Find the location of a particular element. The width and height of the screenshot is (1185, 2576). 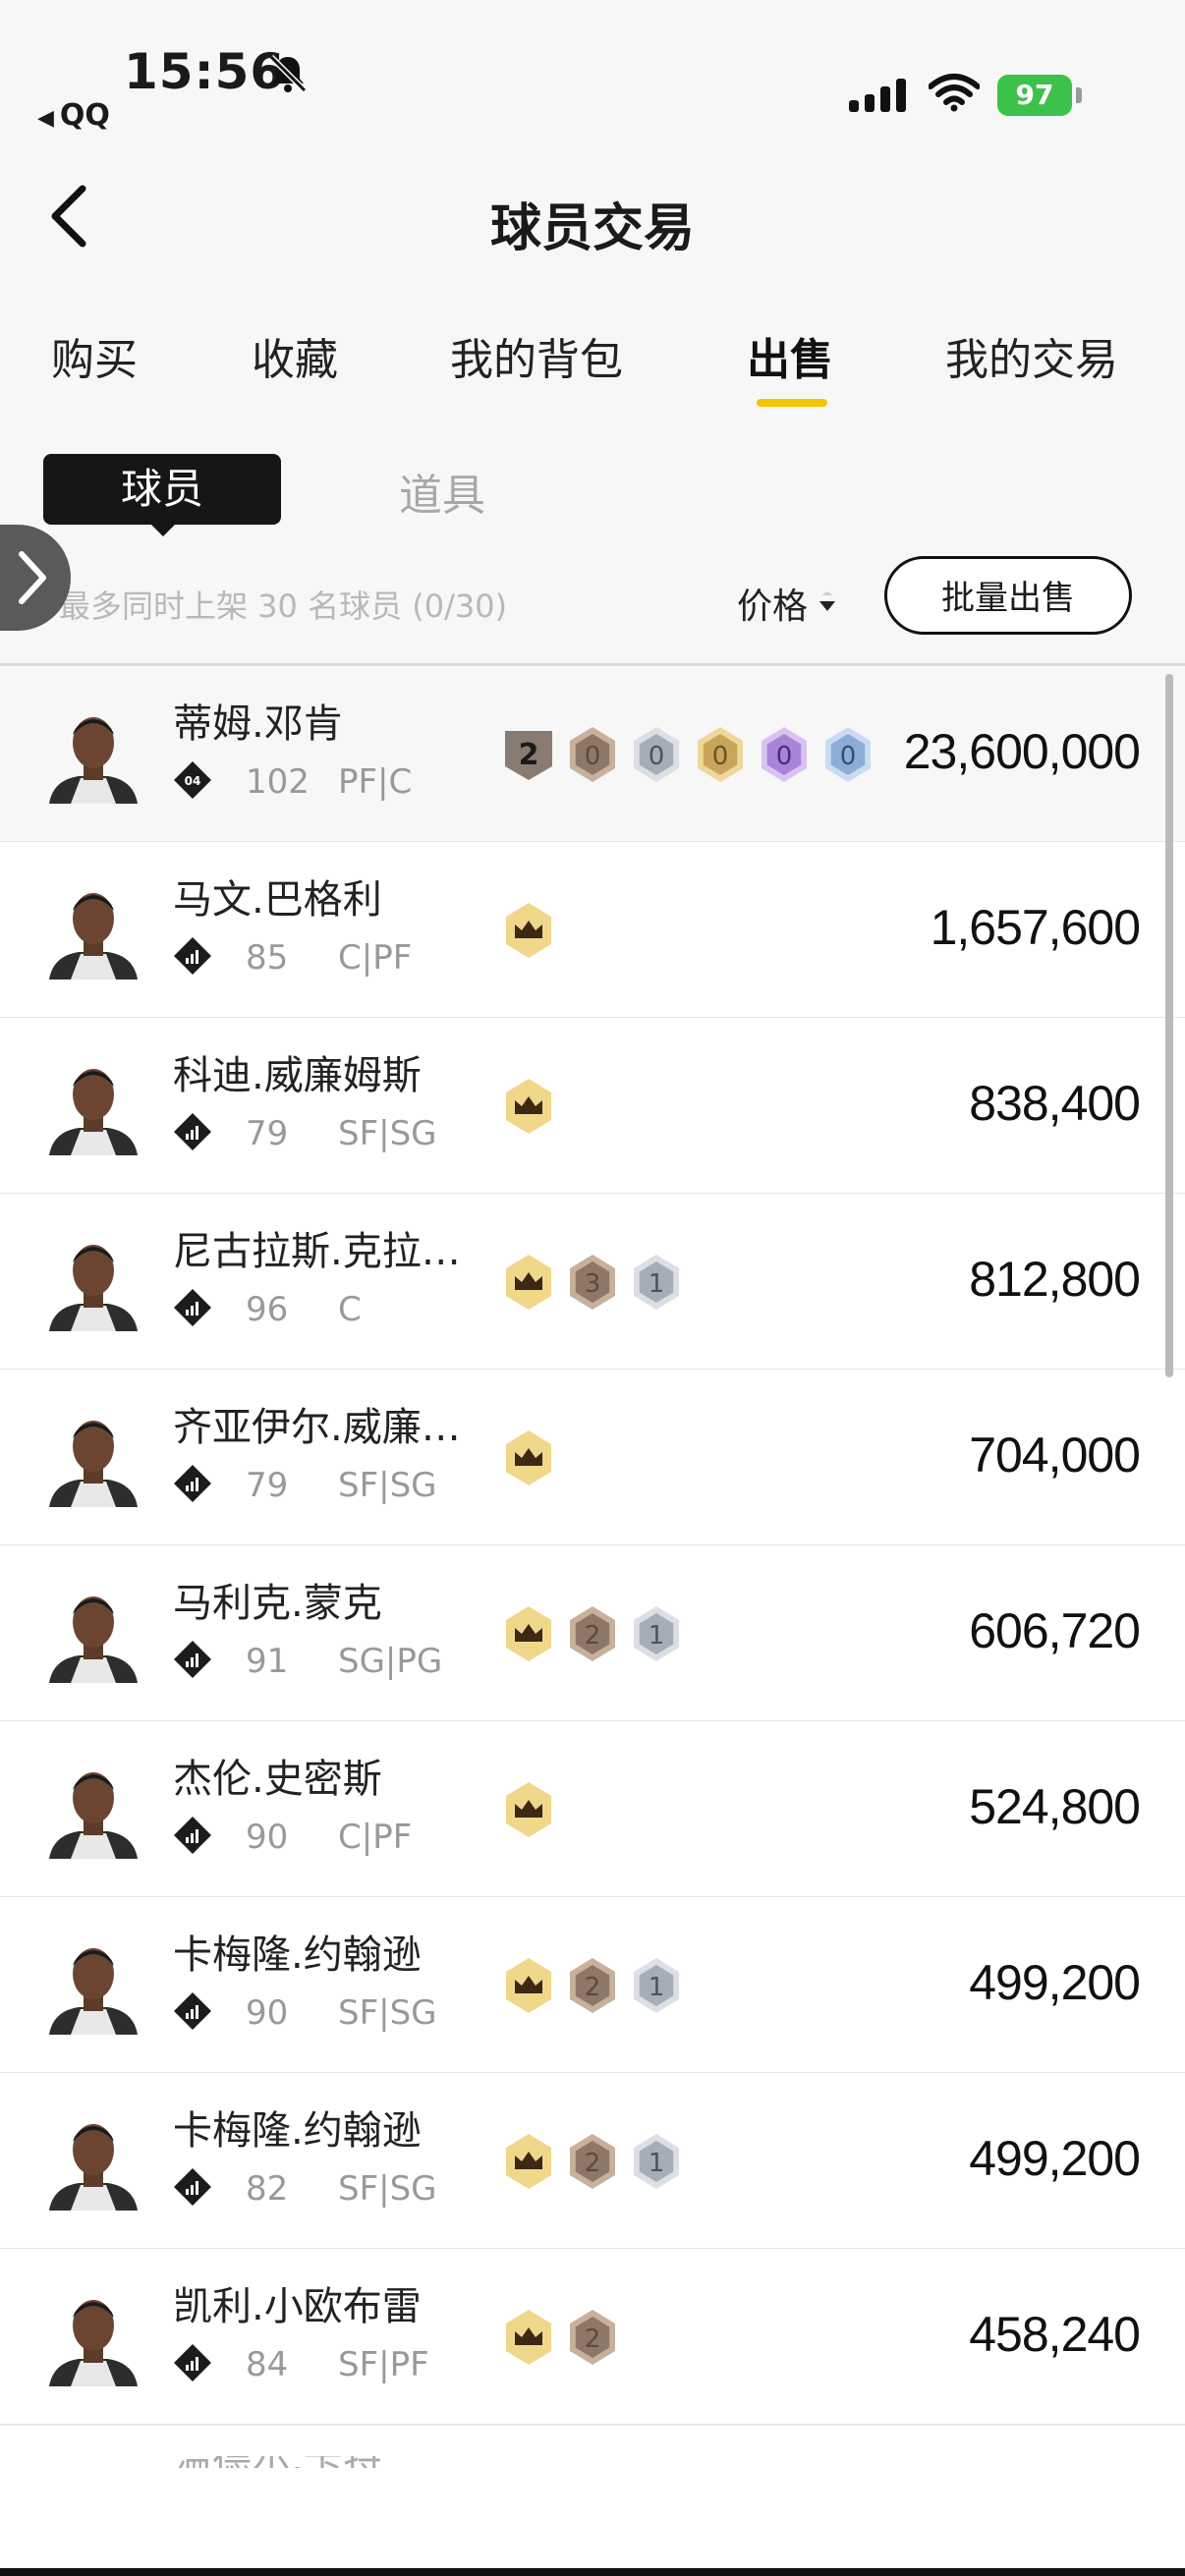

tab-buy: 购买 is located at coordinates (95, 355).